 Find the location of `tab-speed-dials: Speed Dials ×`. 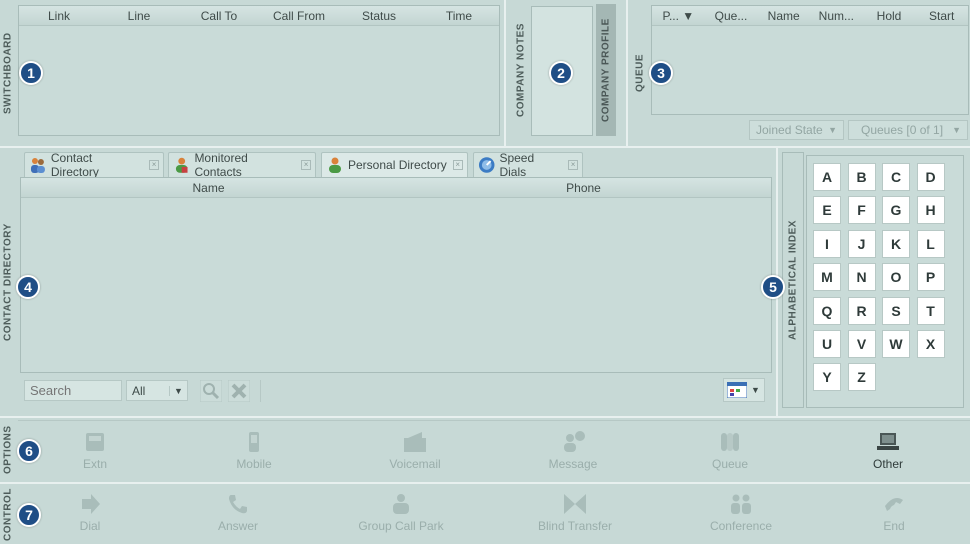

tab-speed-dials: Speed Dials × is located at coordinates (528, 165).